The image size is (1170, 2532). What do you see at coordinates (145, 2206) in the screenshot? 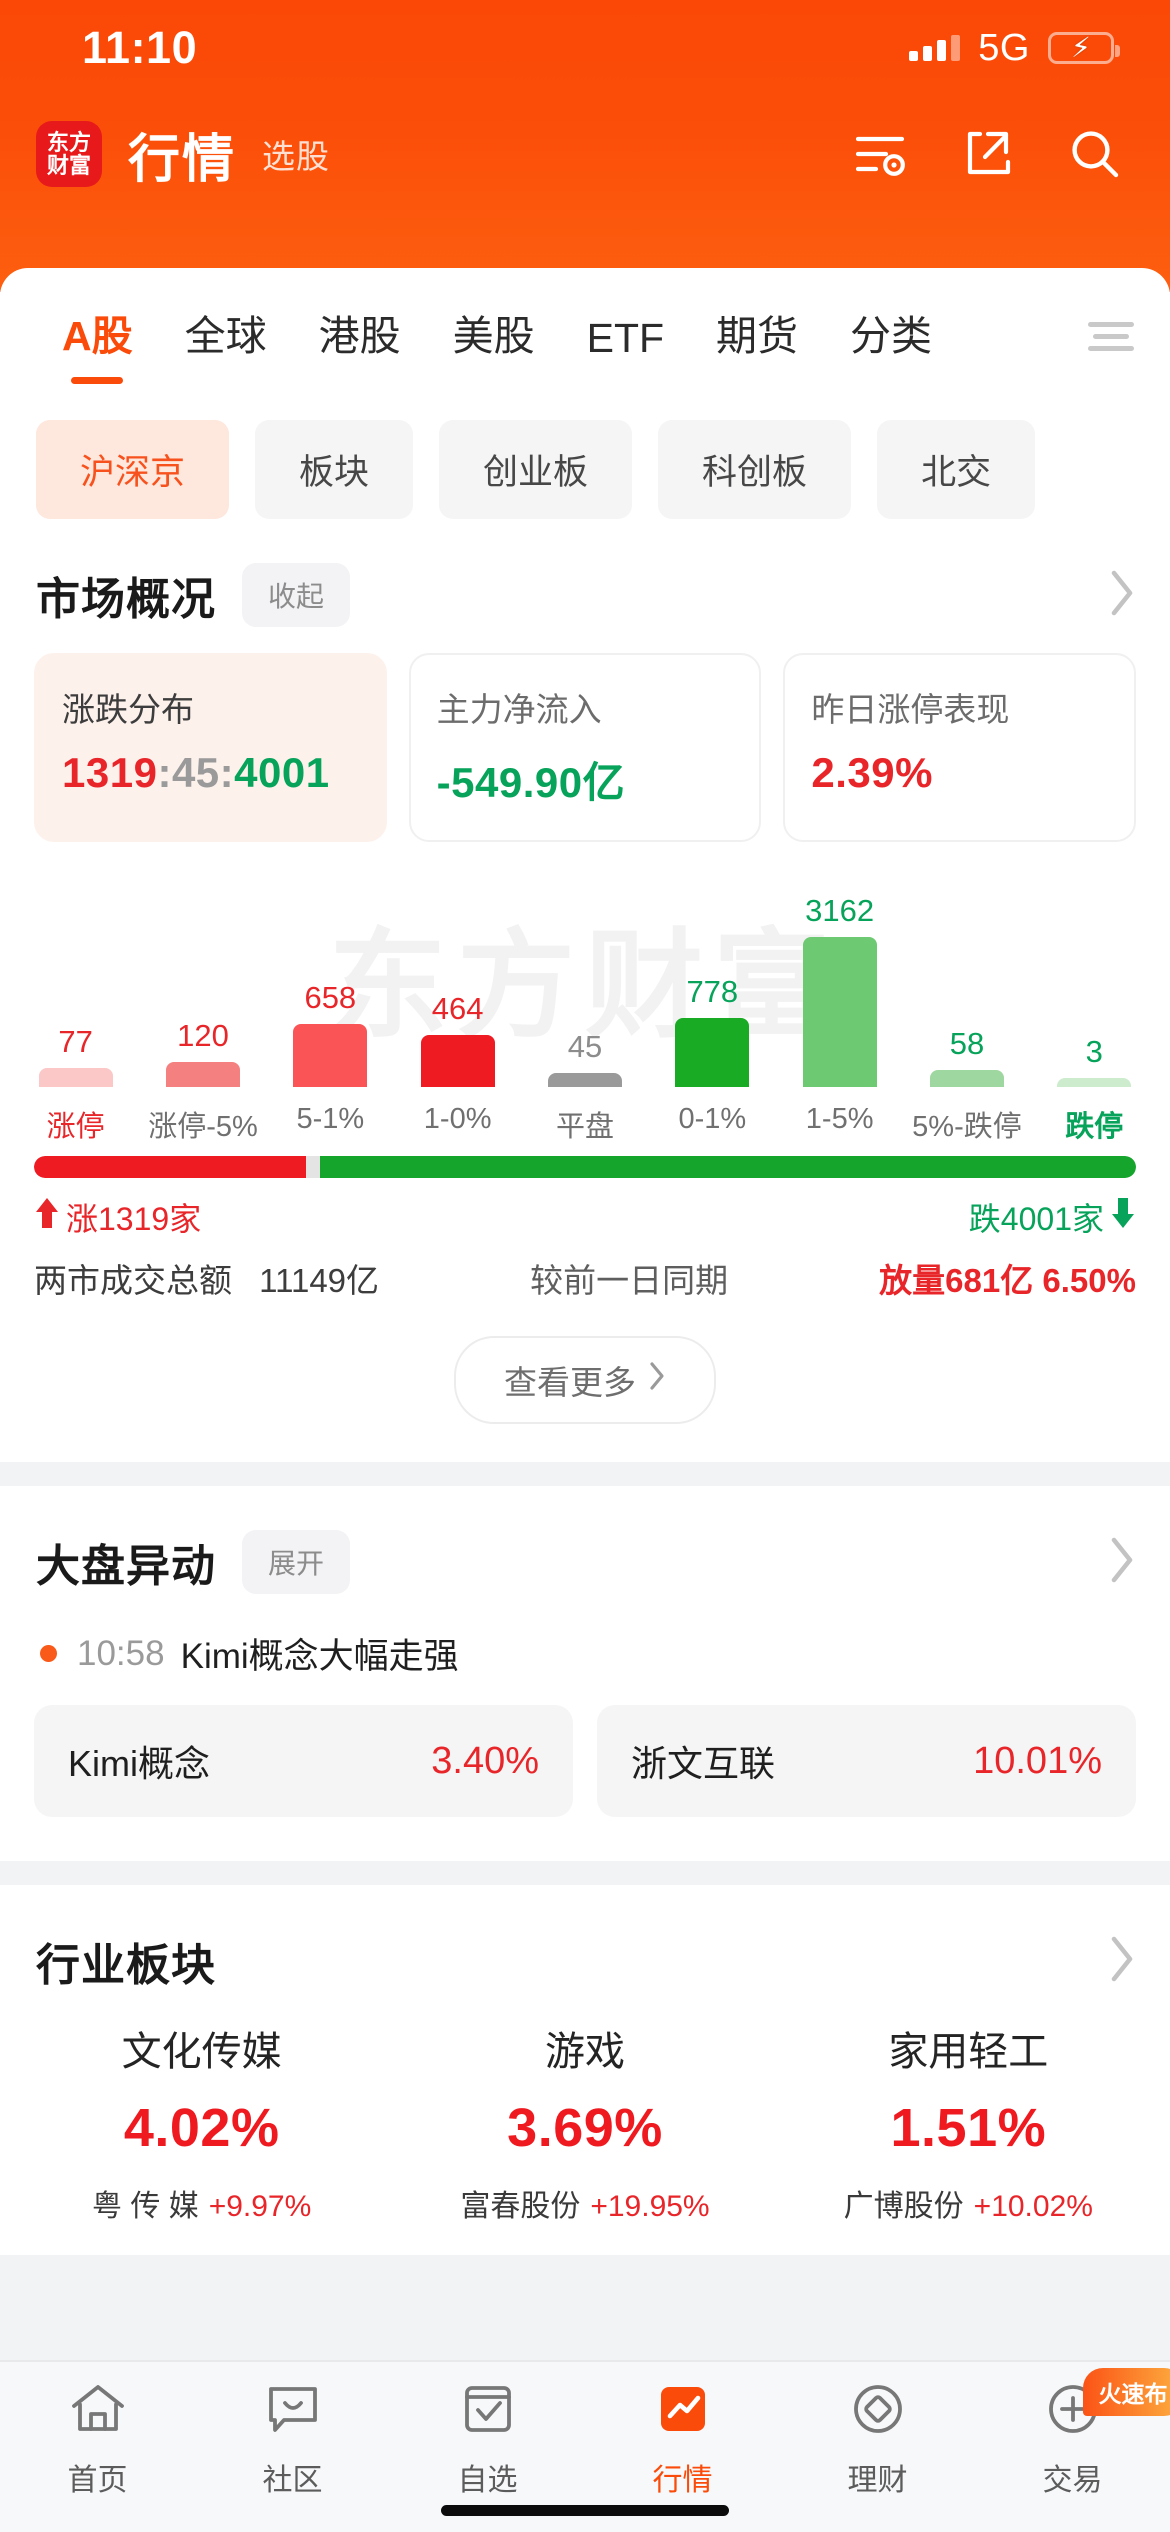
I see `leader-name: 粤 传 媒` at bounding box center [145, 2206].